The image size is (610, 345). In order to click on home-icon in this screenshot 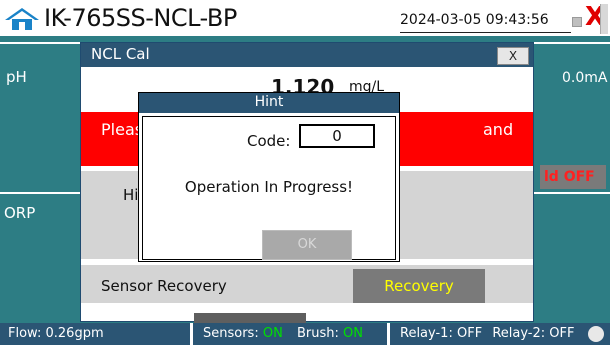, I will do `click(22, 19)`.